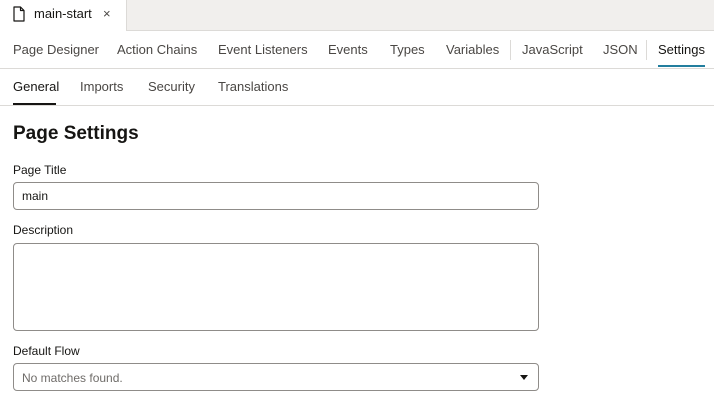 Image resolution: width=714 pixels, height=400 pixels. I want to click on tab-events: Events, so click(348, 49).